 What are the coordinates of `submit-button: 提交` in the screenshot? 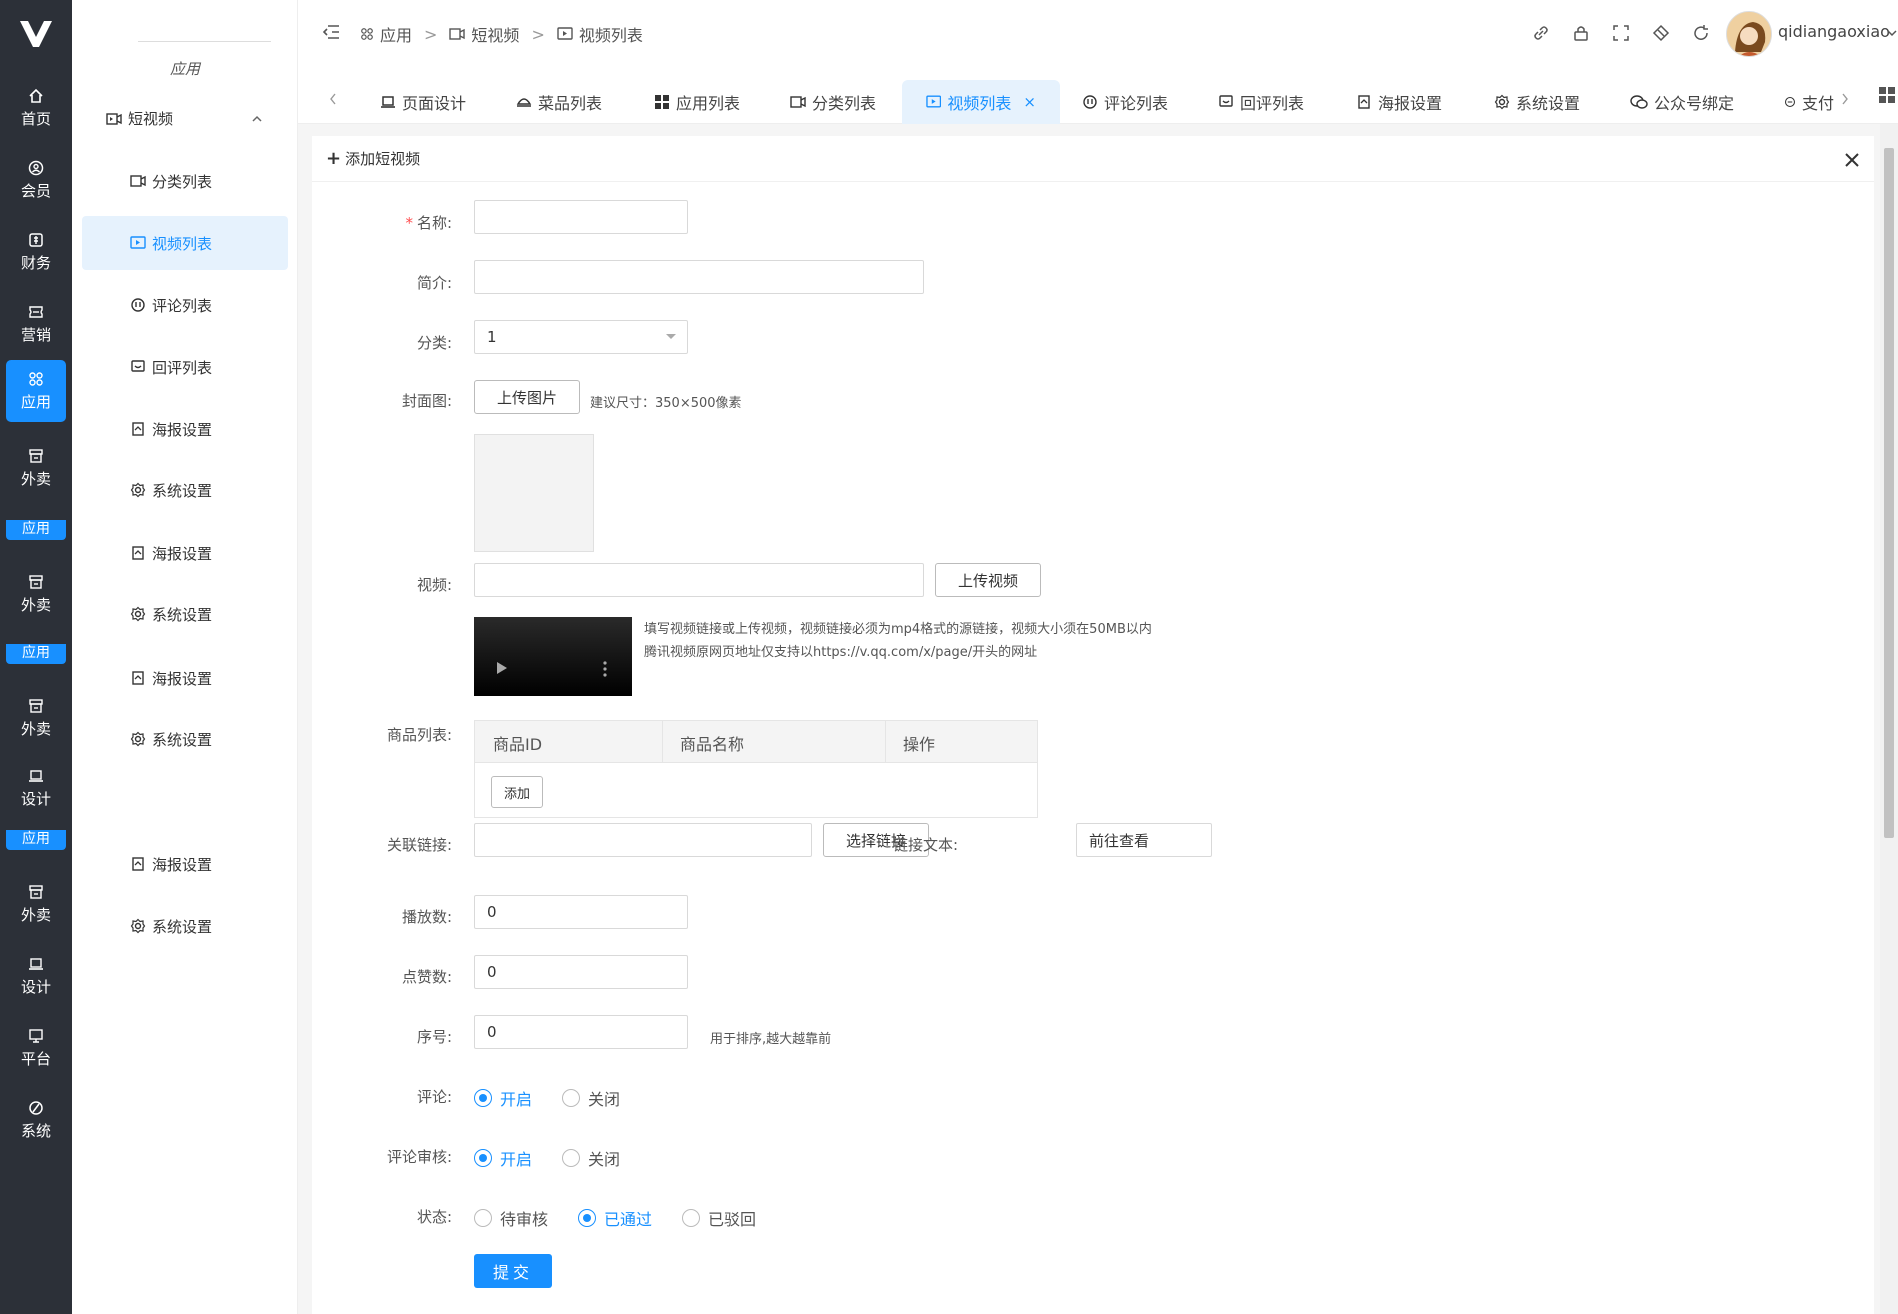 It's located at (513, 1271).